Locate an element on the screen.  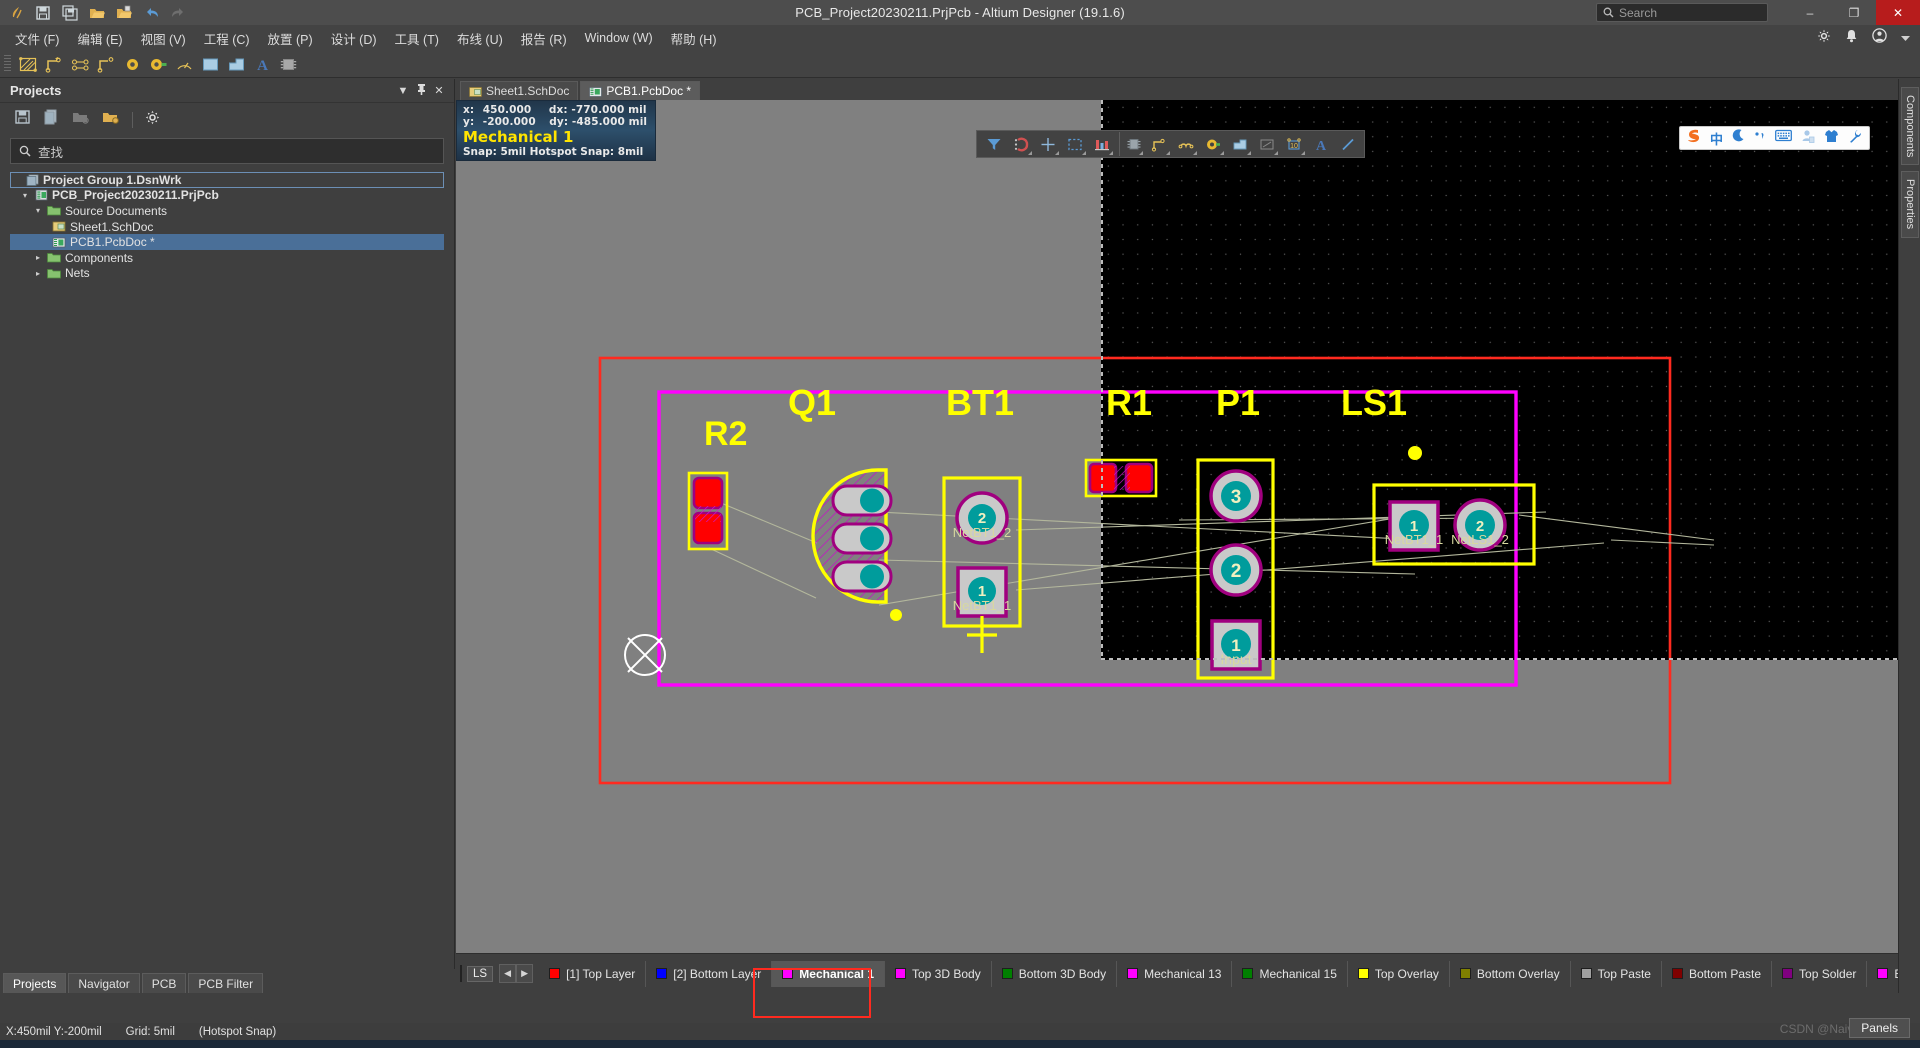
crosshair-icon is located at coordinates (1047, 144).